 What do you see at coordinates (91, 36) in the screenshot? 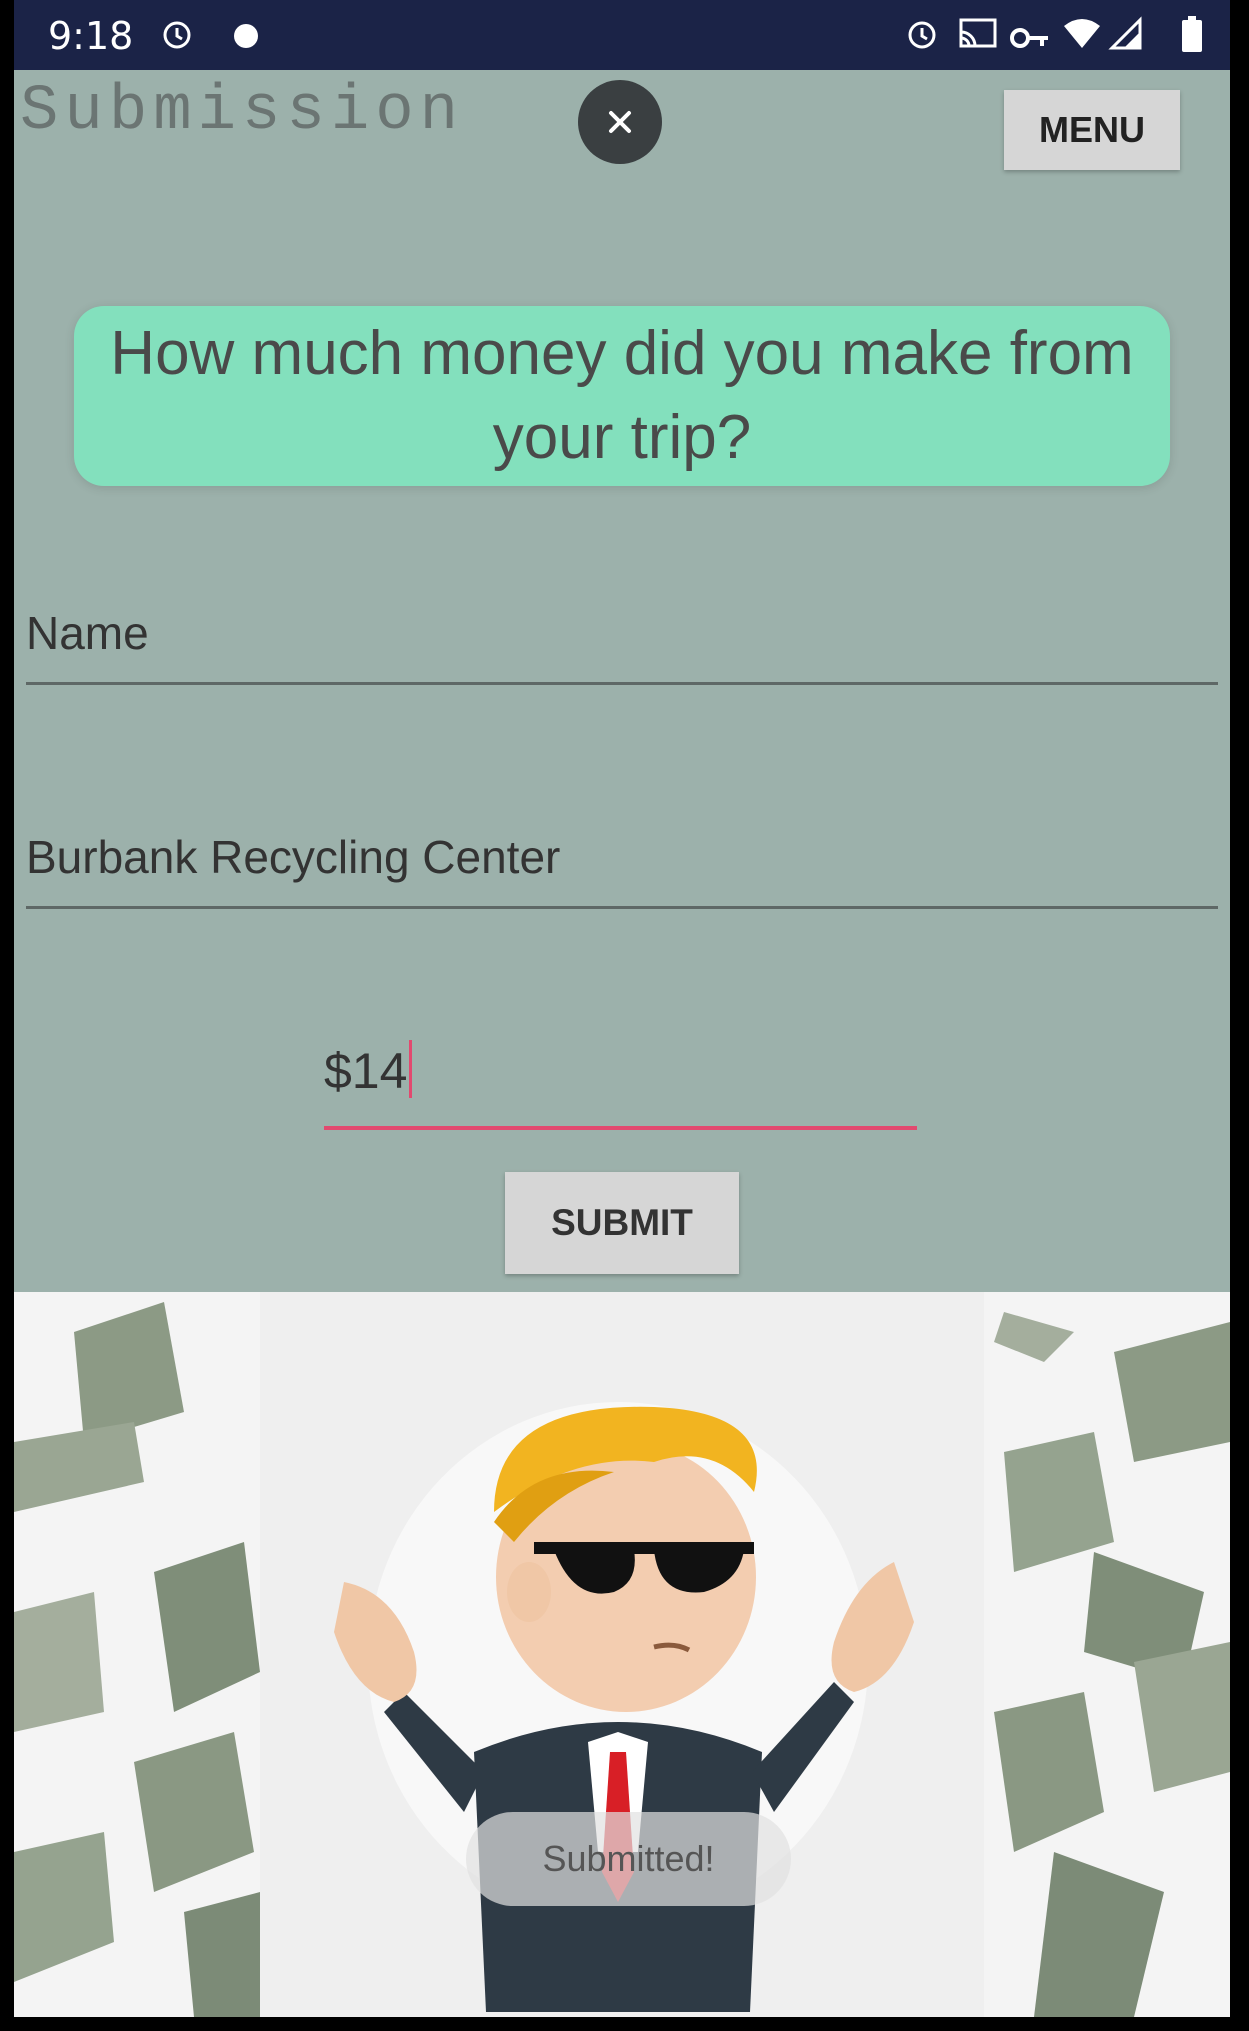
I see `status-time: 9:18` at bounding box center [91, 36].